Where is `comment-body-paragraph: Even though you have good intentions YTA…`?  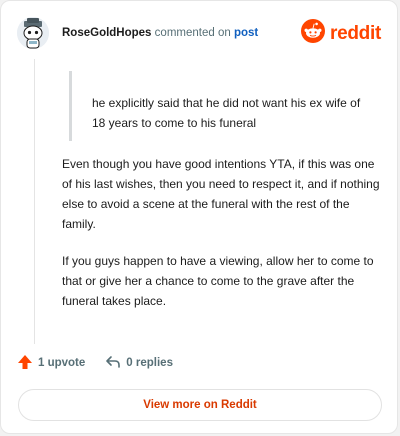
comment-body-paragraph: Even though you have good intentions YTA… is located at coordinates (221, 194).